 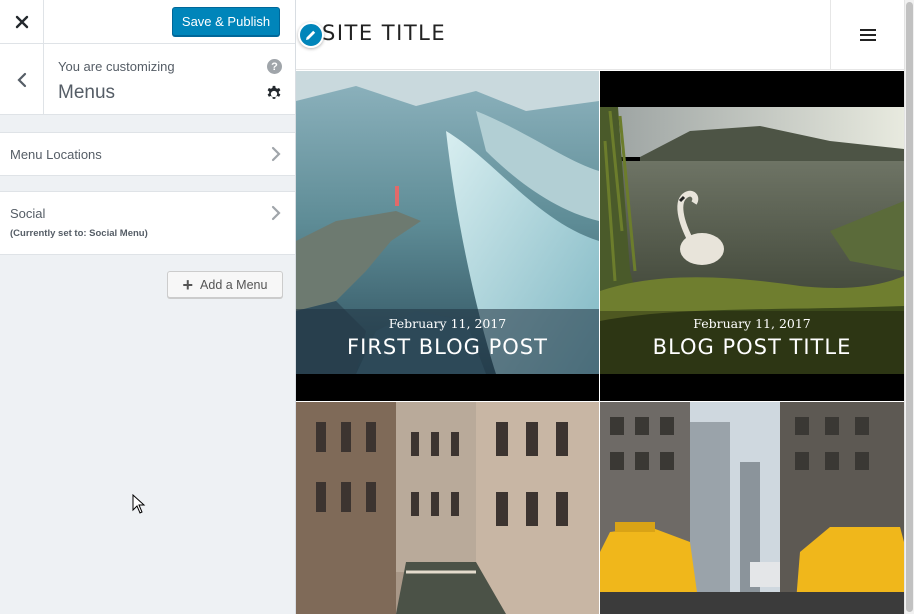 What do you see at coordinates (28, 213) in the screenshot?
I see `panel-label: Social` at bounding box center [28, 213].